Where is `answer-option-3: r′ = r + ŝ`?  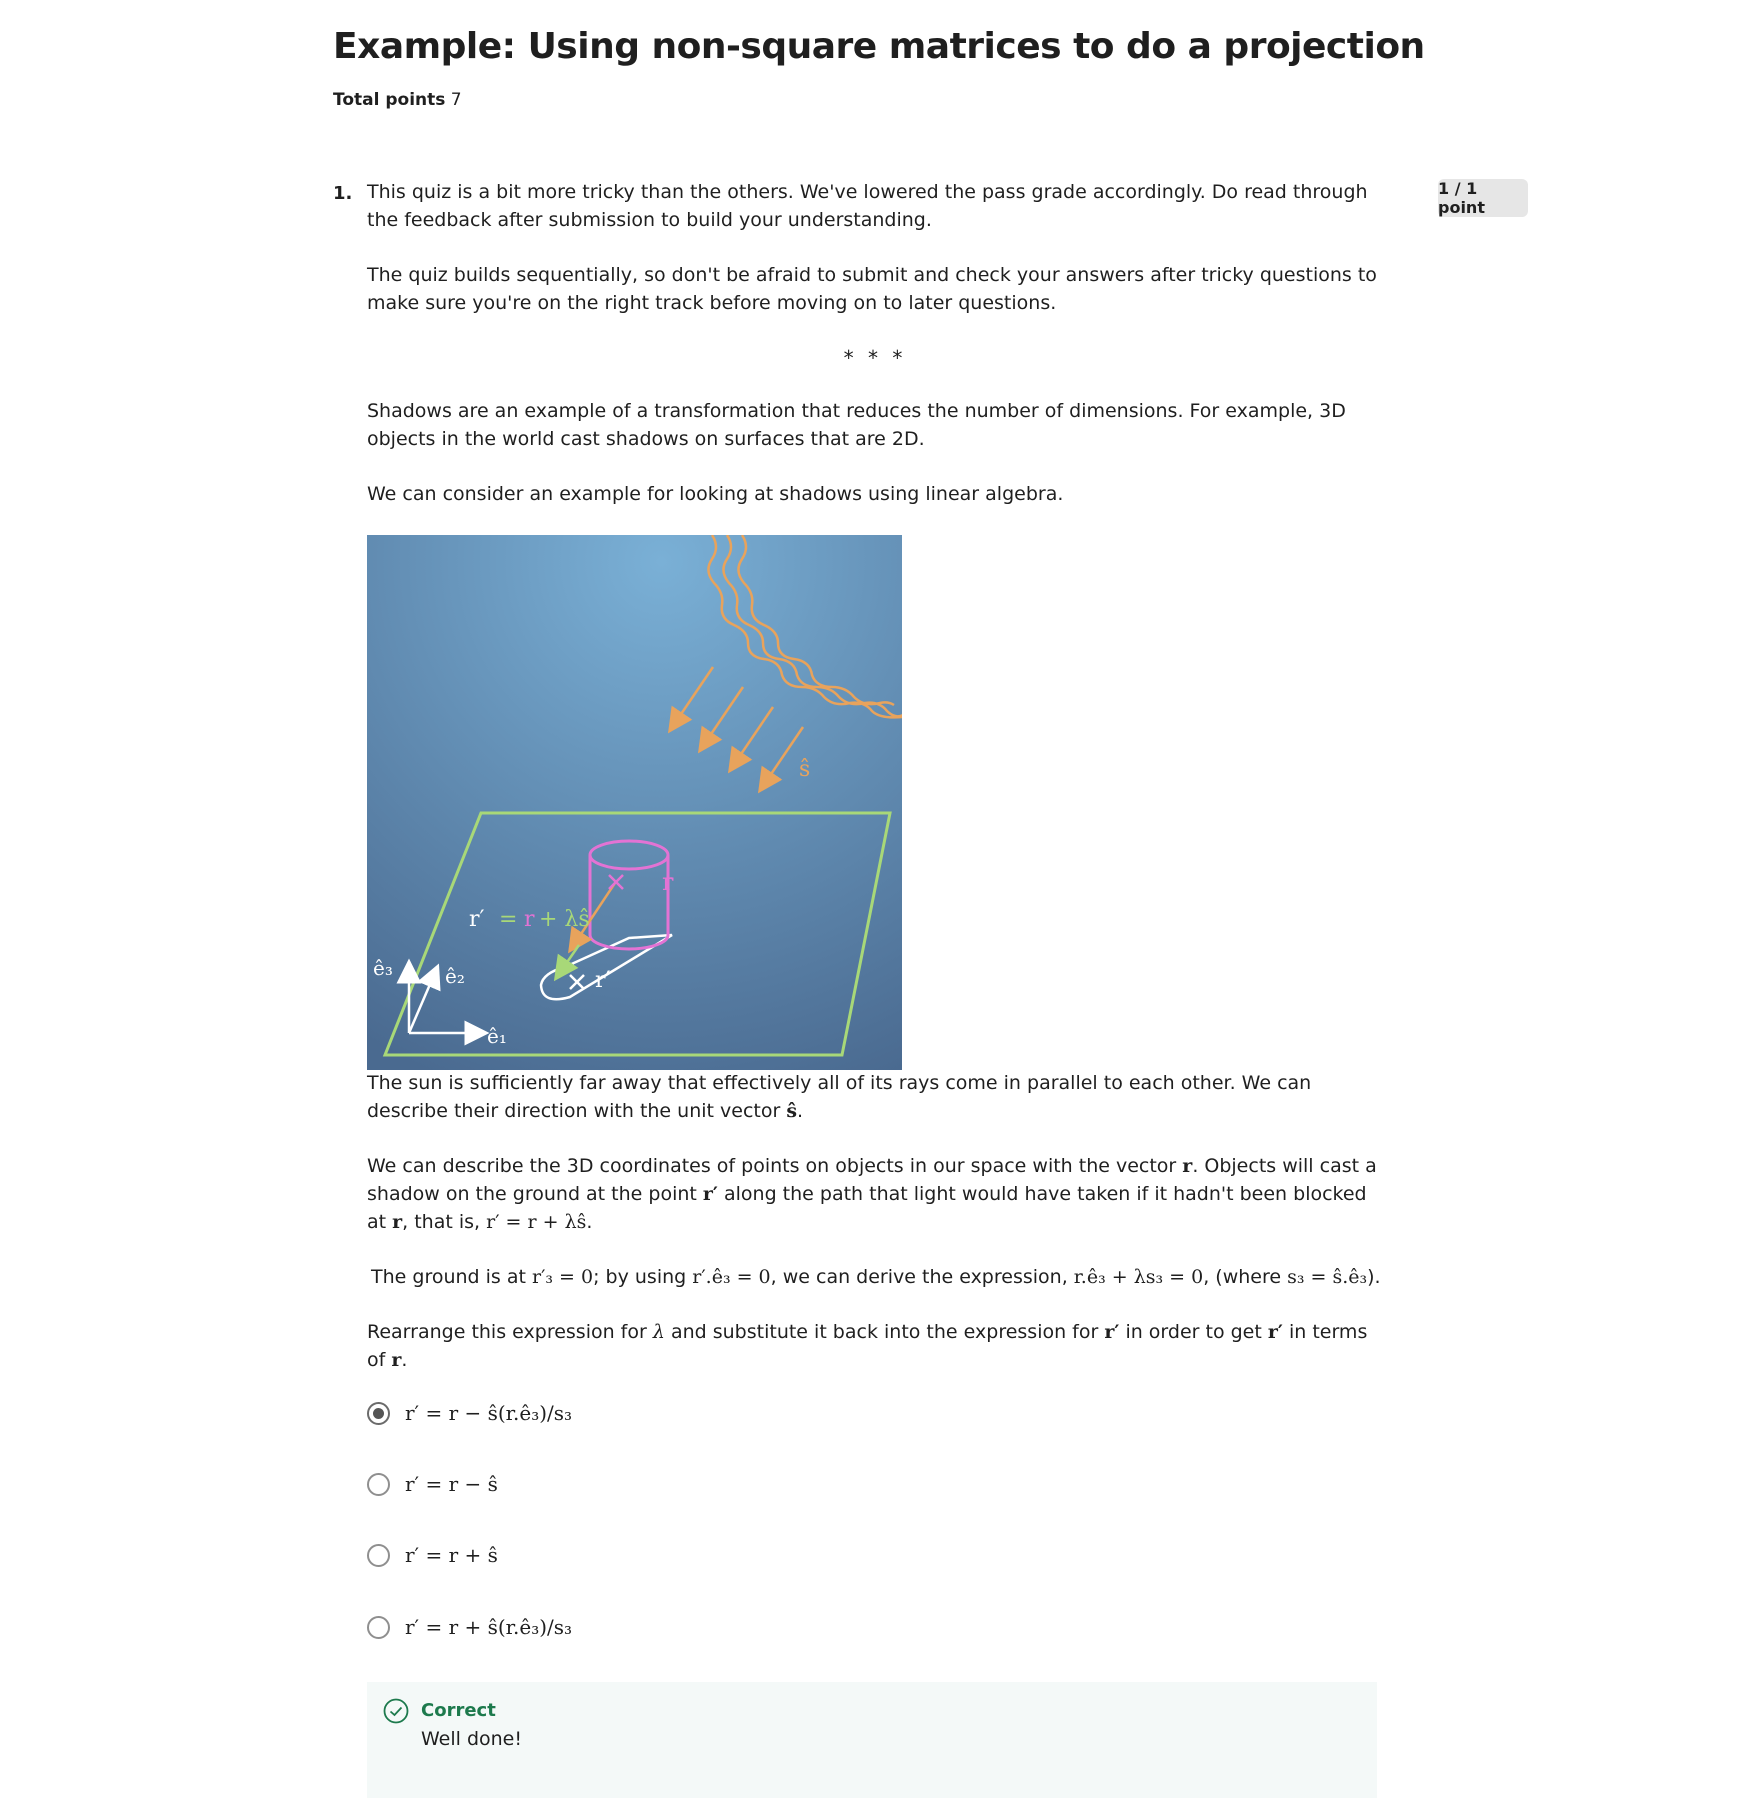
answer-option-3: r′ = r + ŝ is located at coordinates (432, 1555).